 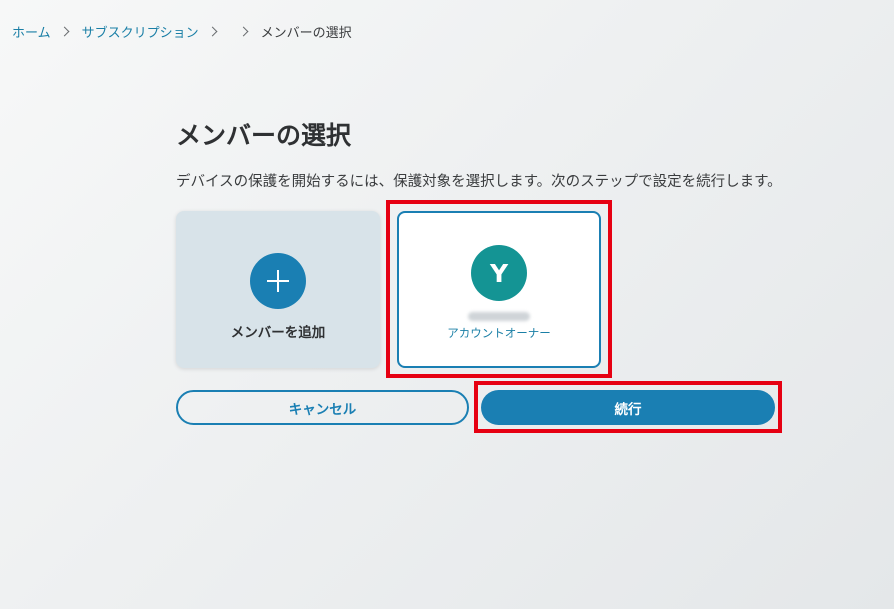 What do you see at coordinates (140, 31) in the screenshot?
I see `breadcrumb-subscription-link: サブスクリプション` at bounding box center [140, 31].